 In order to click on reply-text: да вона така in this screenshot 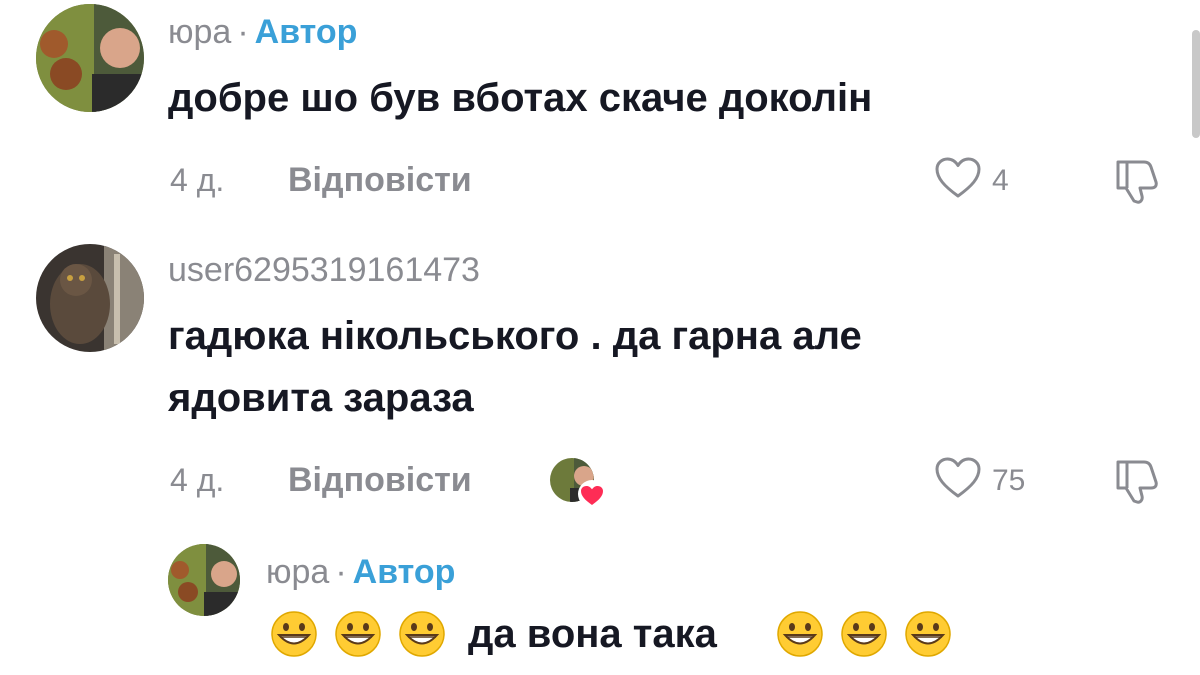, I will do `click(592, 634)`.